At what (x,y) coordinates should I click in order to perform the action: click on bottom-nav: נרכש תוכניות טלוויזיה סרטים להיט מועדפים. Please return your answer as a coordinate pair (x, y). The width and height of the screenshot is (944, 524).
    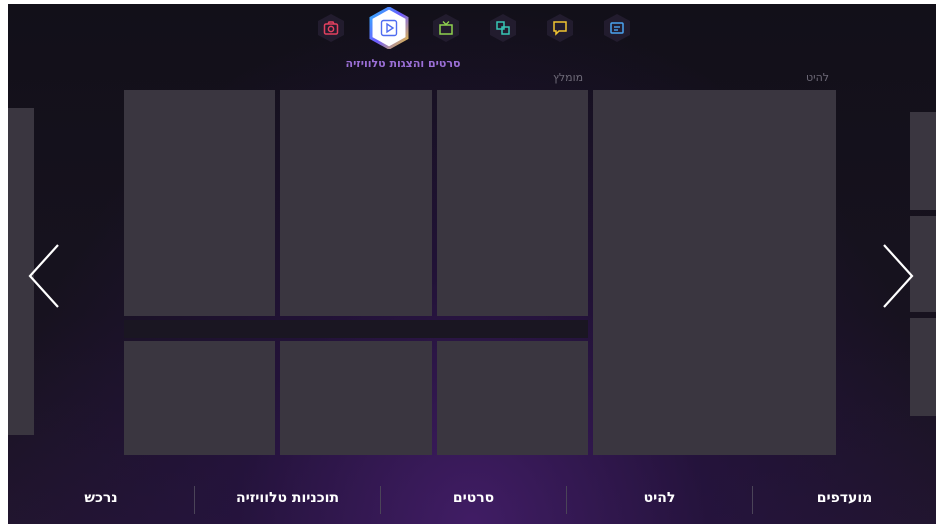
    Looking at the image, I should click on (472, 498).